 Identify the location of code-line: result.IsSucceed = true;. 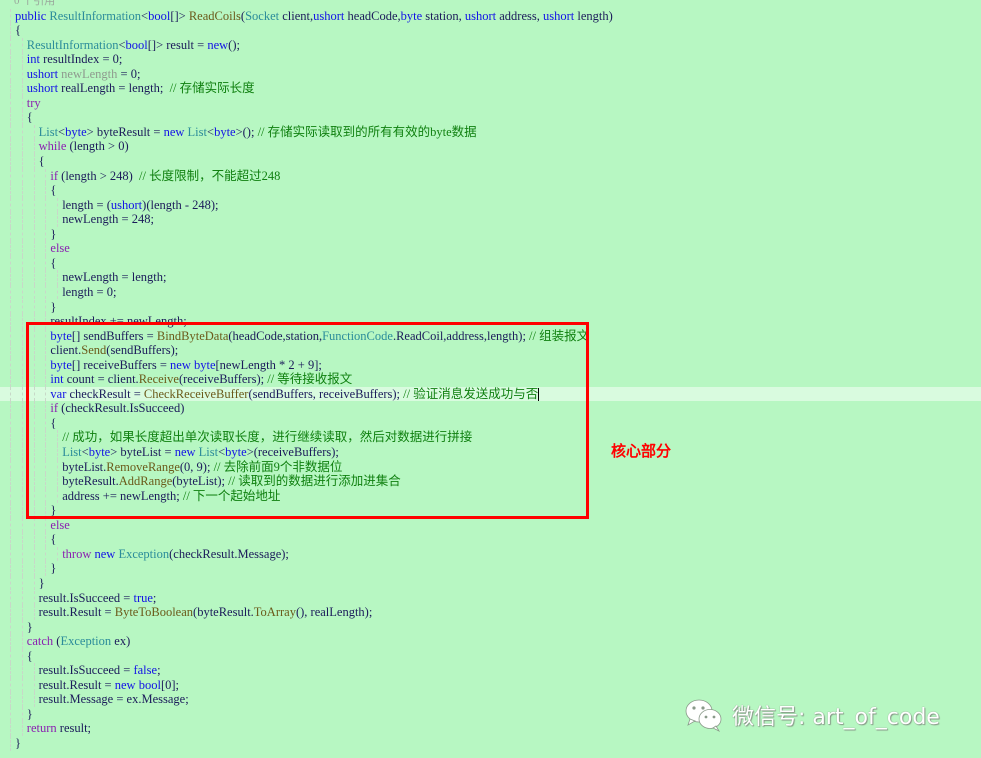
(490, 597).